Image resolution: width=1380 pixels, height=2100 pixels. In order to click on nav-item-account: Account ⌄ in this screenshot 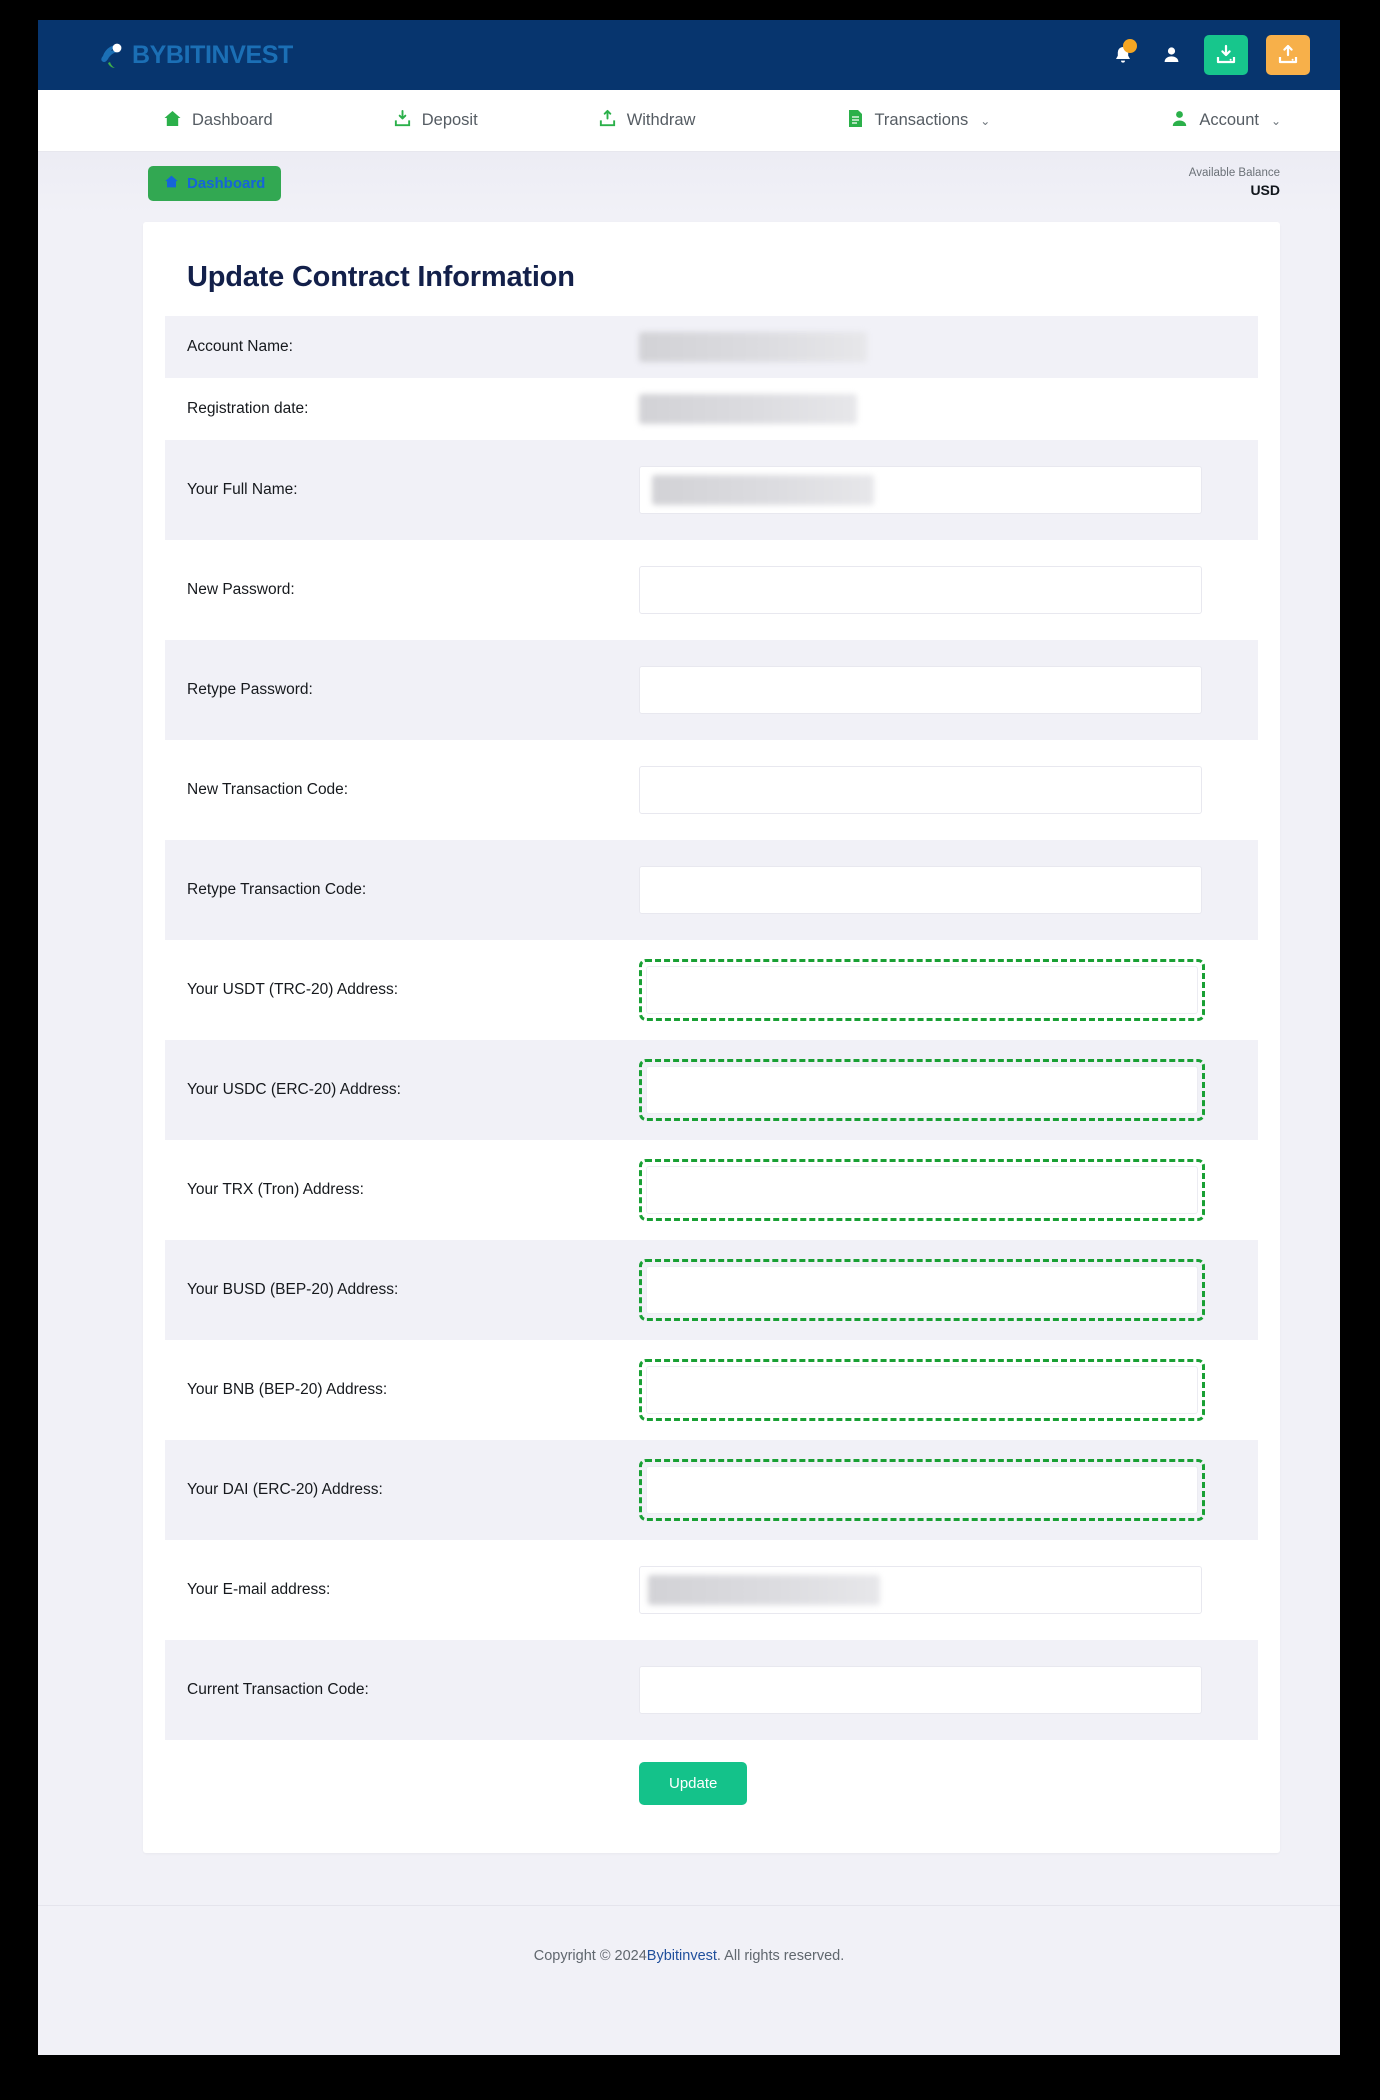, I will do `click(1225, 121)`.